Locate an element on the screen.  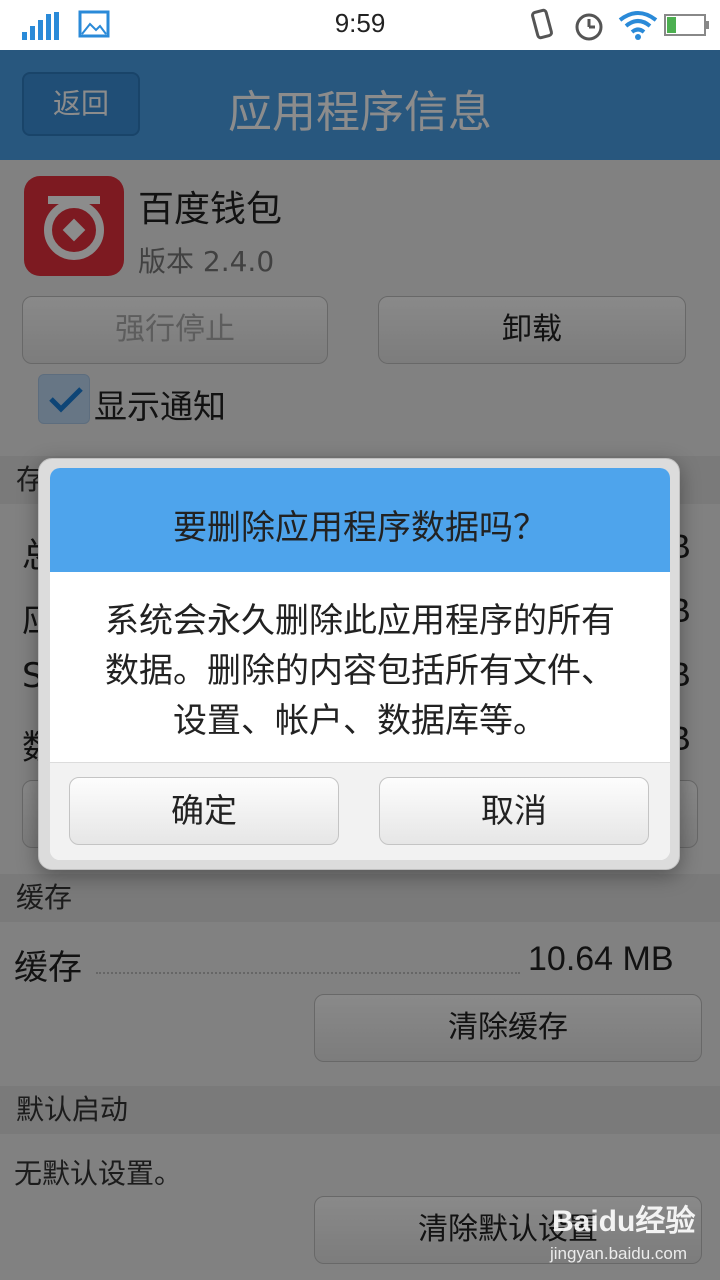
dialog-button-bar: 确定 取消 is located at coordinates (360, 811).